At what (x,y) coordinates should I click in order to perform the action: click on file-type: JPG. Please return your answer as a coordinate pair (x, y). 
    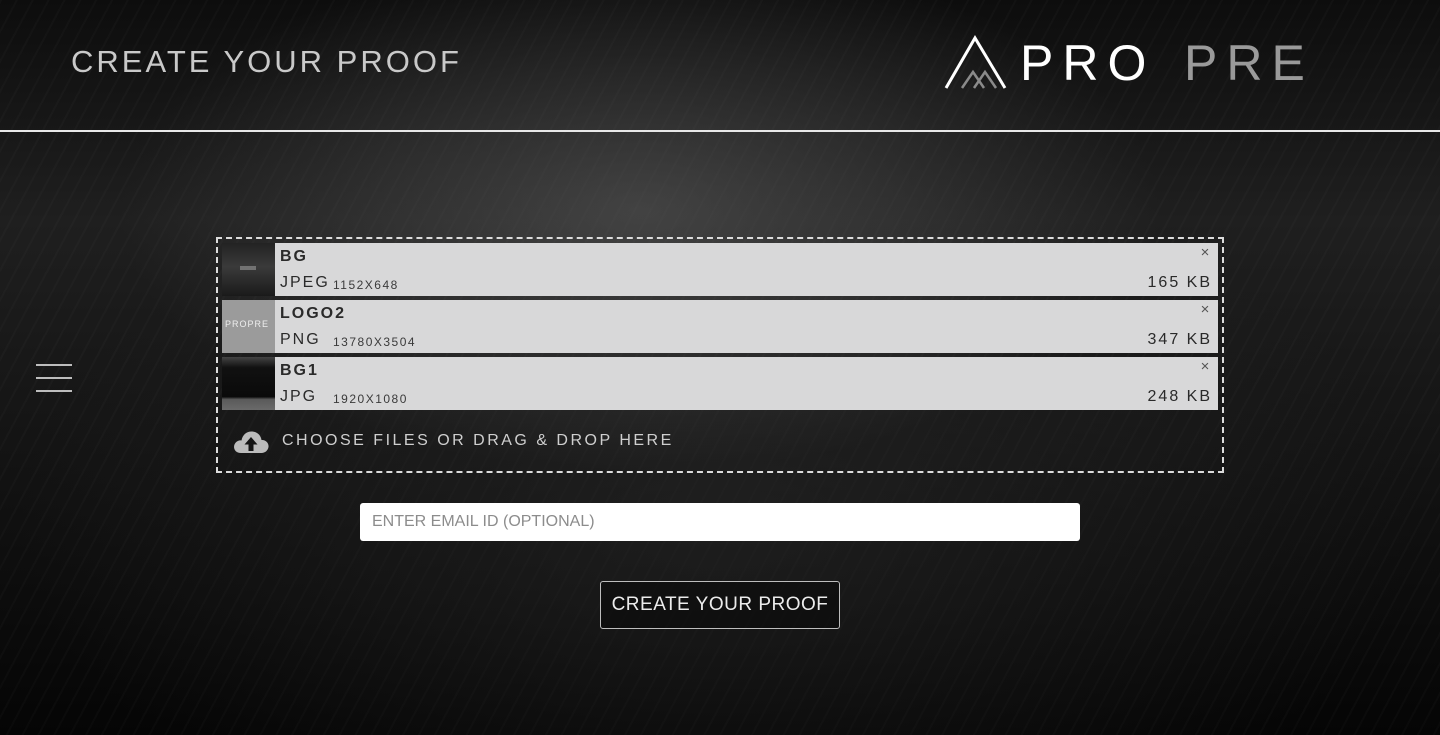
    Looking at the image, I should click on (299, 396).